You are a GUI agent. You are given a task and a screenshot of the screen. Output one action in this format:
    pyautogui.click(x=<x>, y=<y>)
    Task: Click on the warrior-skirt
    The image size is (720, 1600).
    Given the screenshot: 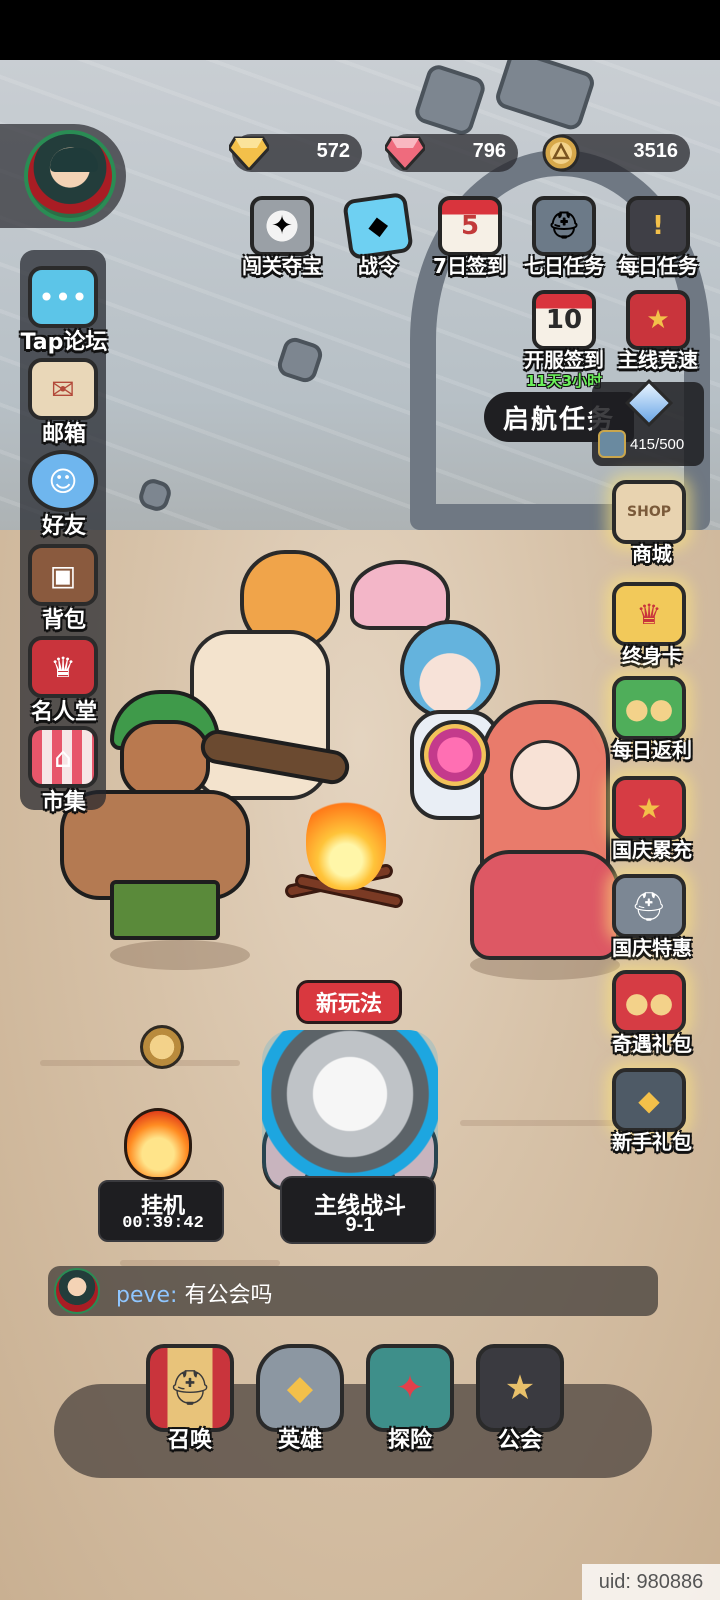 What is the action you would take?
    pyautogui.click(x=165, y=910)
    